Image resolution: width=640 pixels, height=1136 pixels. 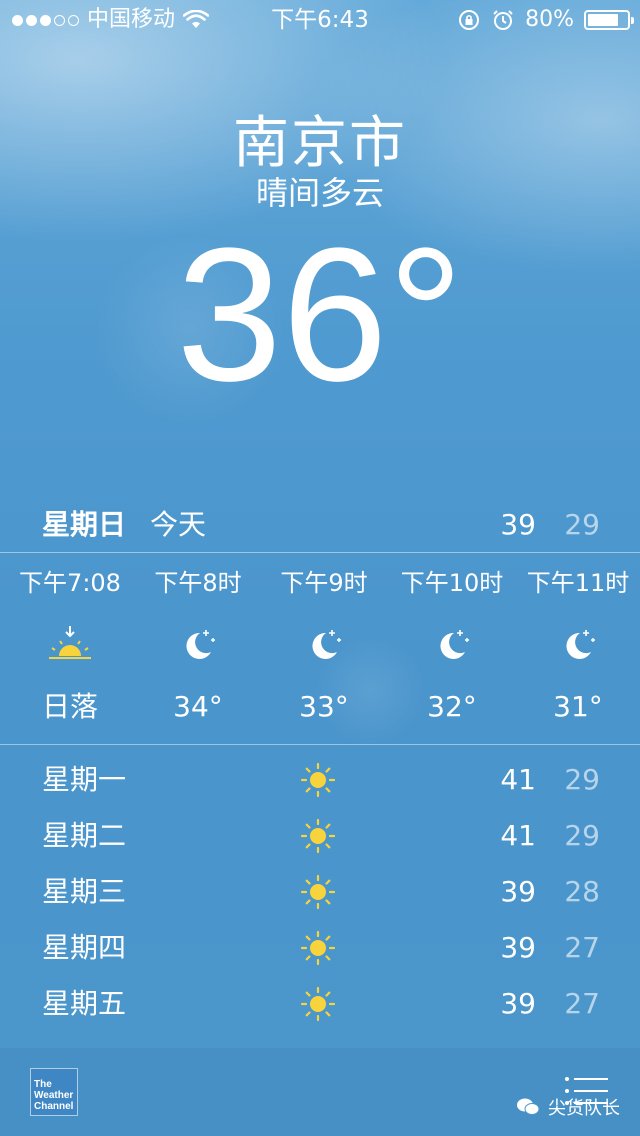 What do you see at coordinates (84, 835) in the screenshot?
I see `day-name: 星期二` at bounding box center [84, 835].